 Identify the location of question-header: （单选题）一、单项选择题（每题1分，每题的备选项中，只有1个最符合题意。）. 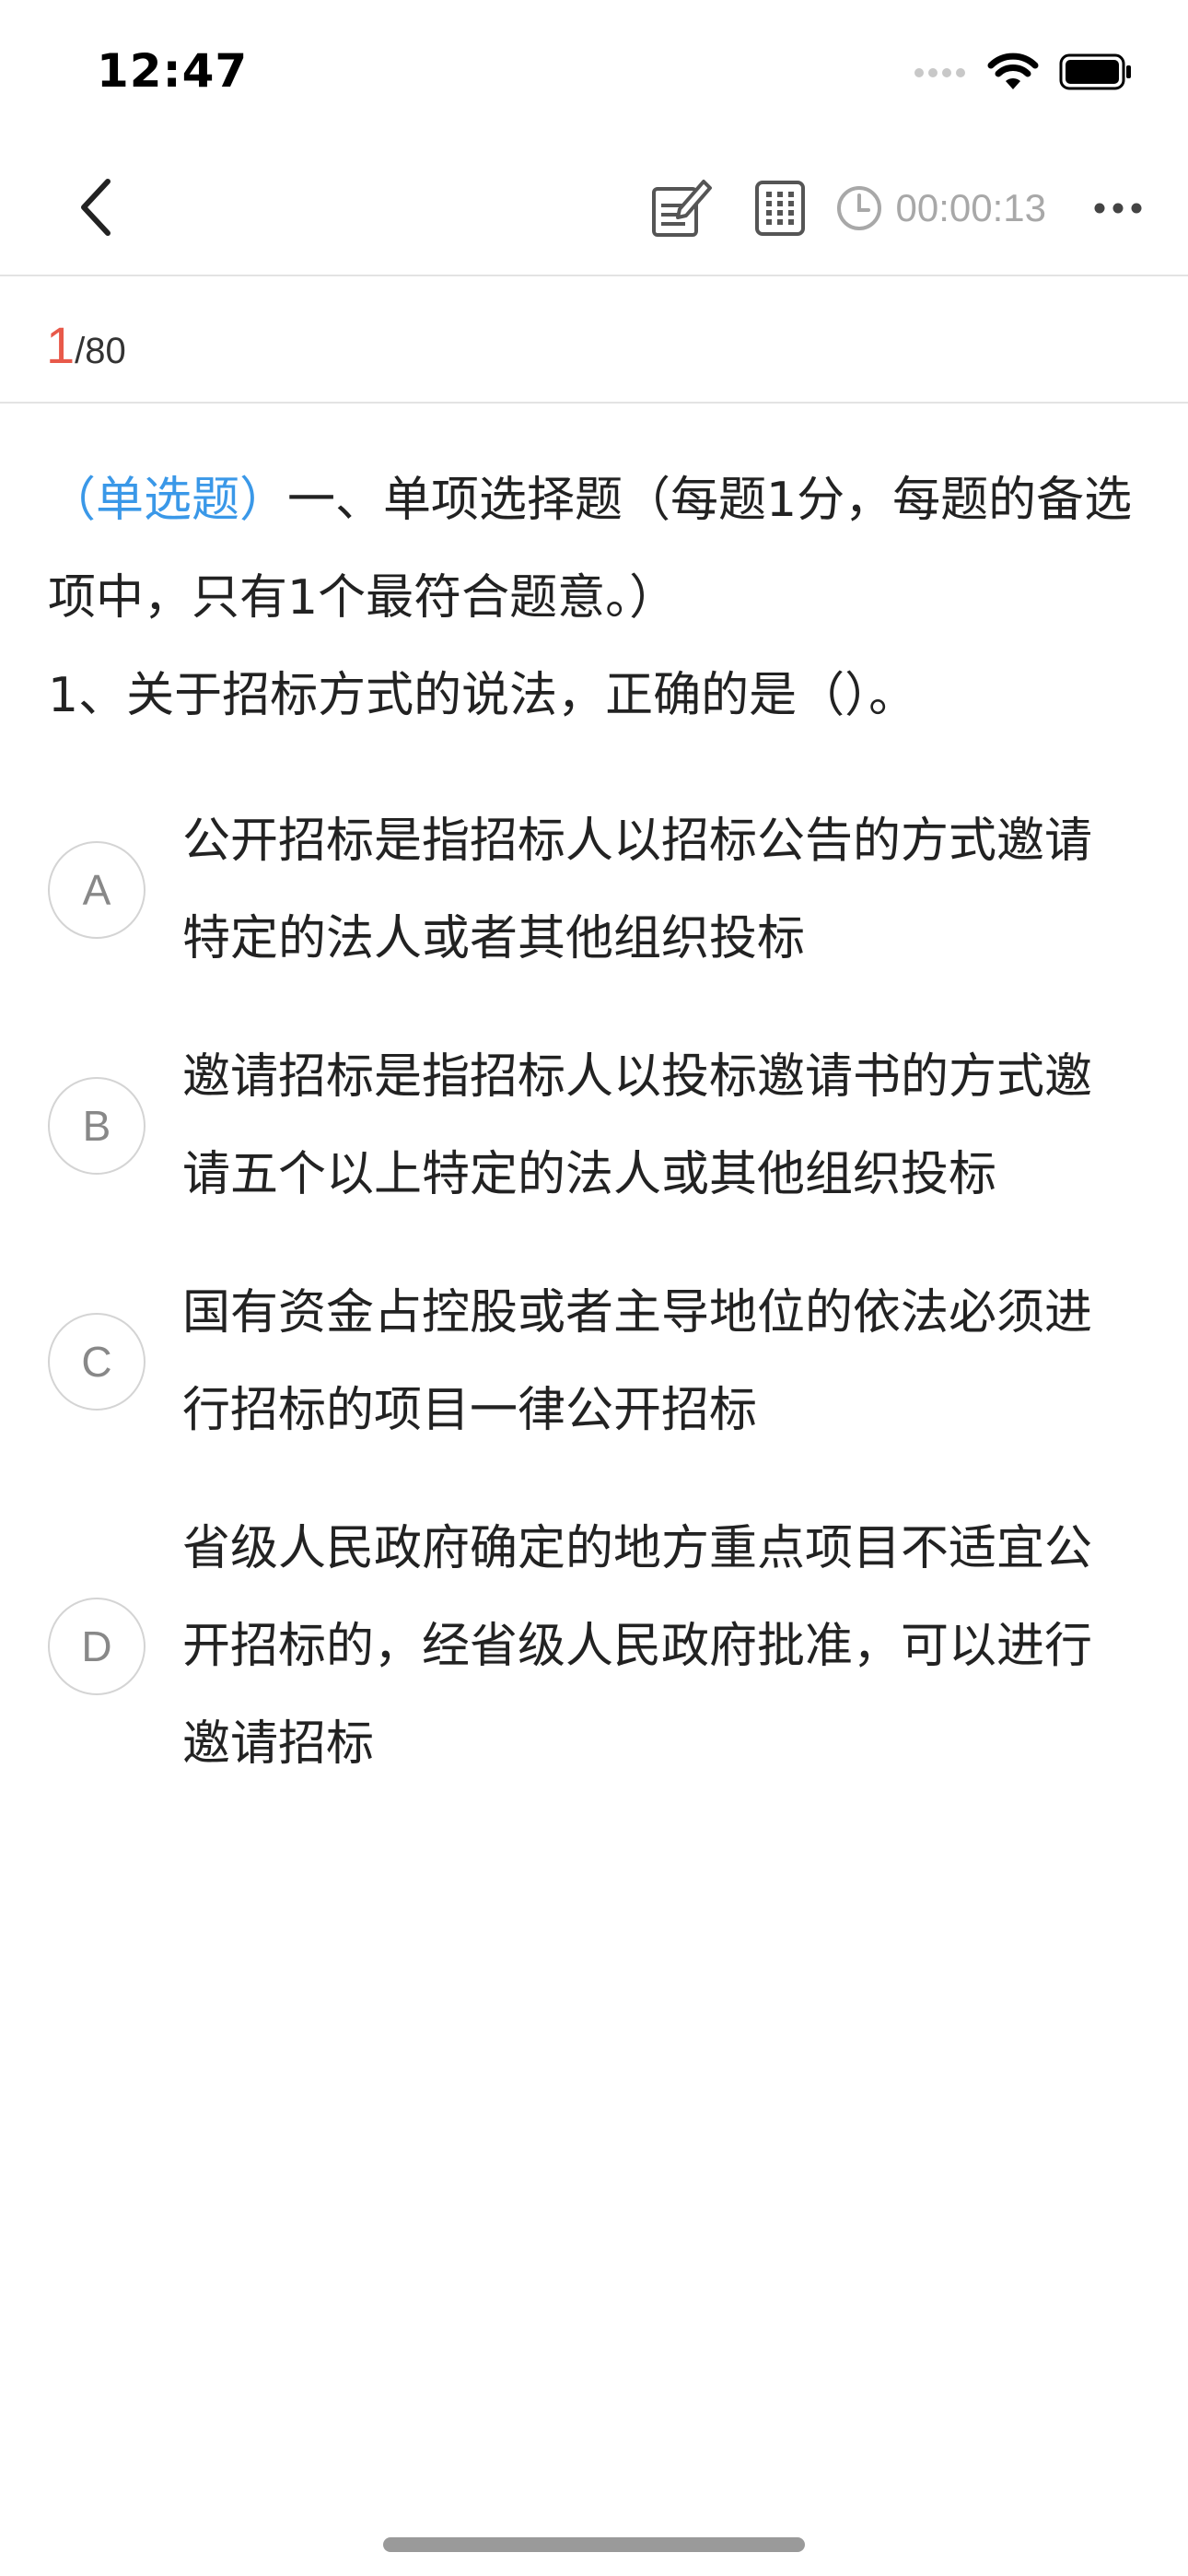
(596, 549).